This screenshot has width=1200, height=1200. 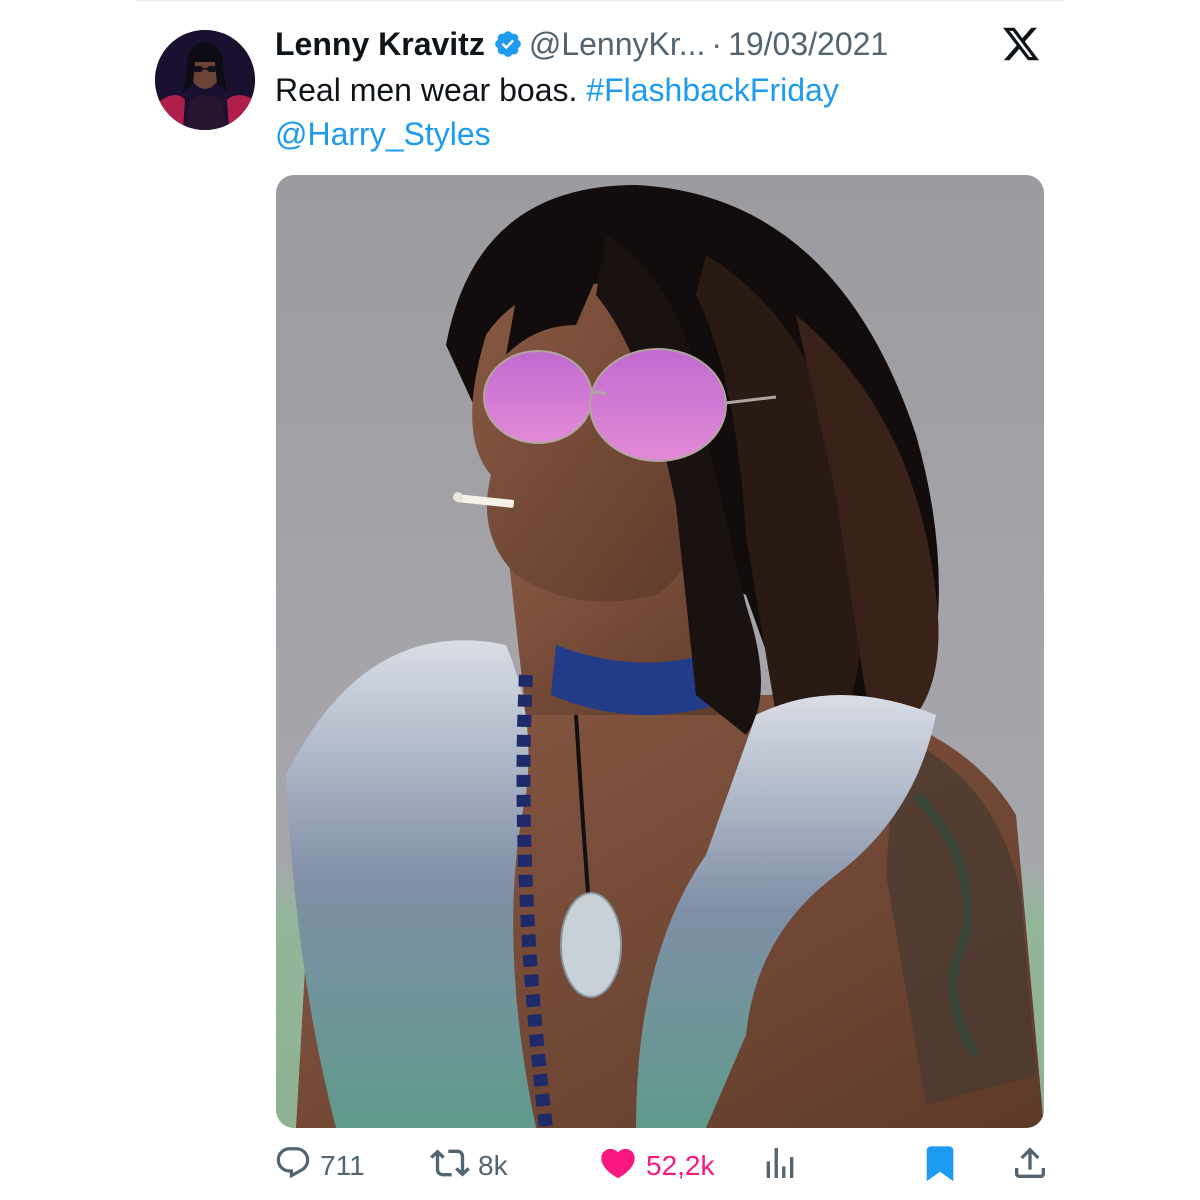 I want to click on share-button, so click(x=1030, y=1166).